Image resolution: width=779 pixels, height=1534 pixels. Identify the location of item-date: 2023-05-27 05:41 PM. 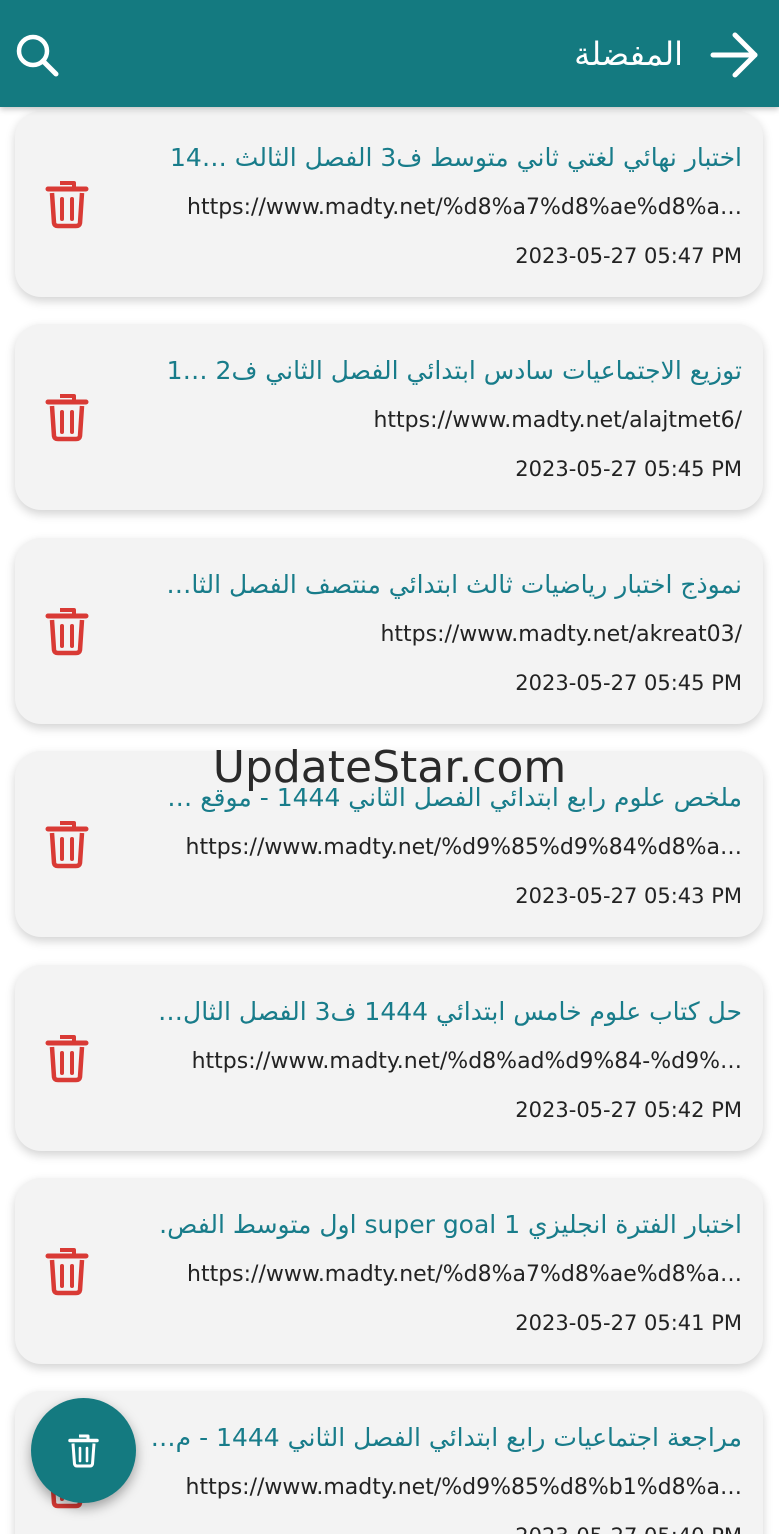
(628, 1323).